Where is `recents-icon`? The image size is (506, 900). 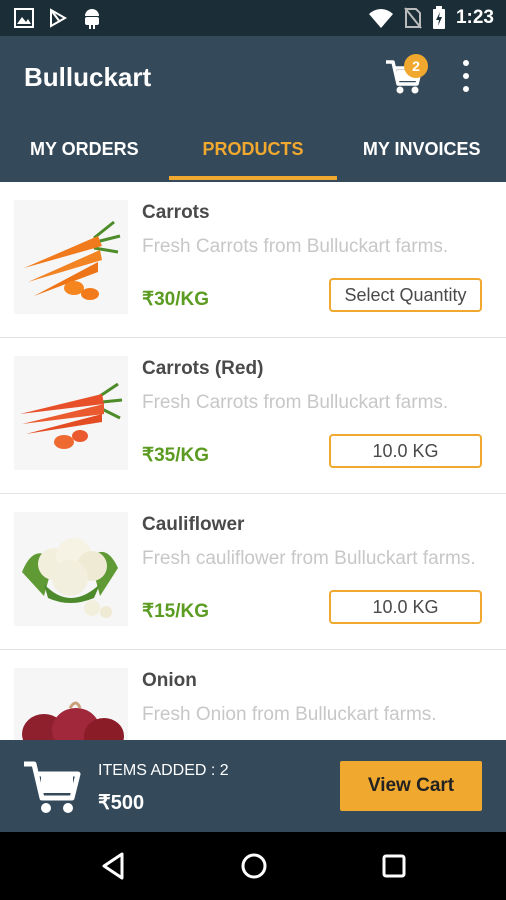
recents-icon is located at coordinates (394, 866).